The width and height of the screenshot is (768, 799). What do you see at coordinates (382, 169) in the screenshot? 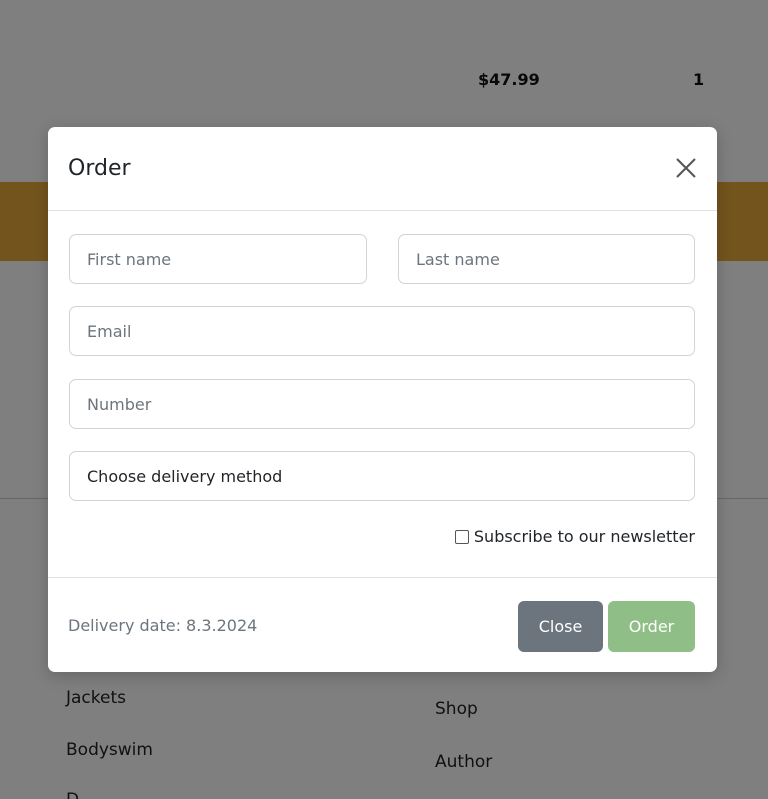
I see `modal-header: Order` at bounding box center [382, 169].